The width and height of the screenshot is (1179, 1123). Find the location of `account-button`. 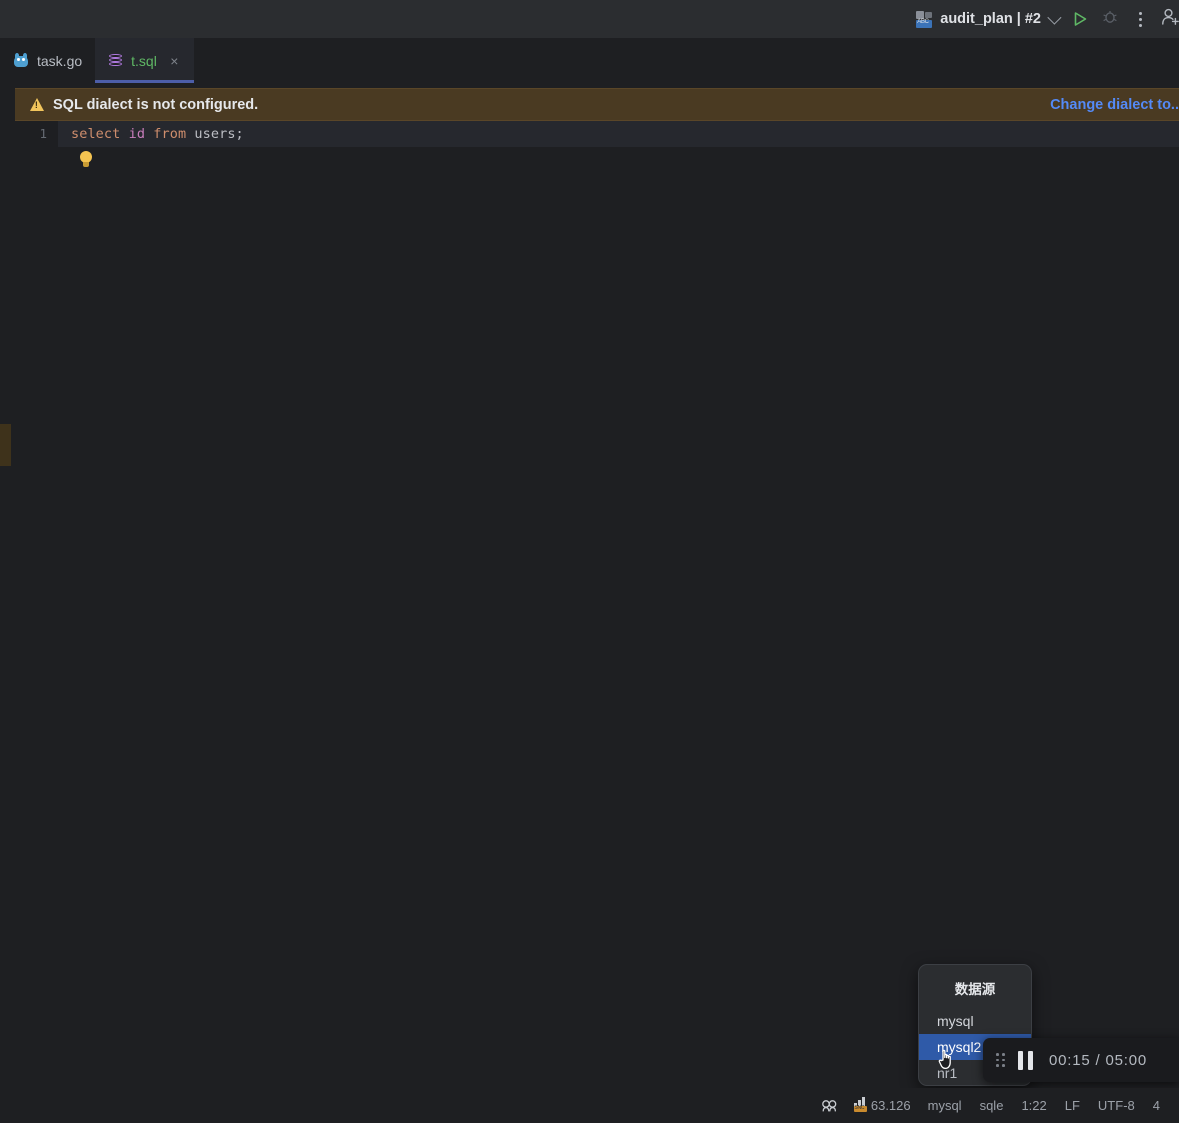

account-button is located at coordinates (1167, 19).